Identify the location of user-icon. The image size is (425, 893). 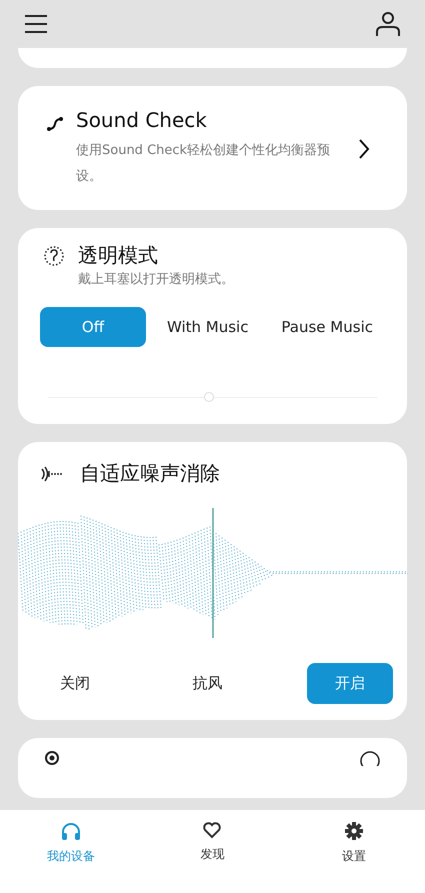
(388, 24).